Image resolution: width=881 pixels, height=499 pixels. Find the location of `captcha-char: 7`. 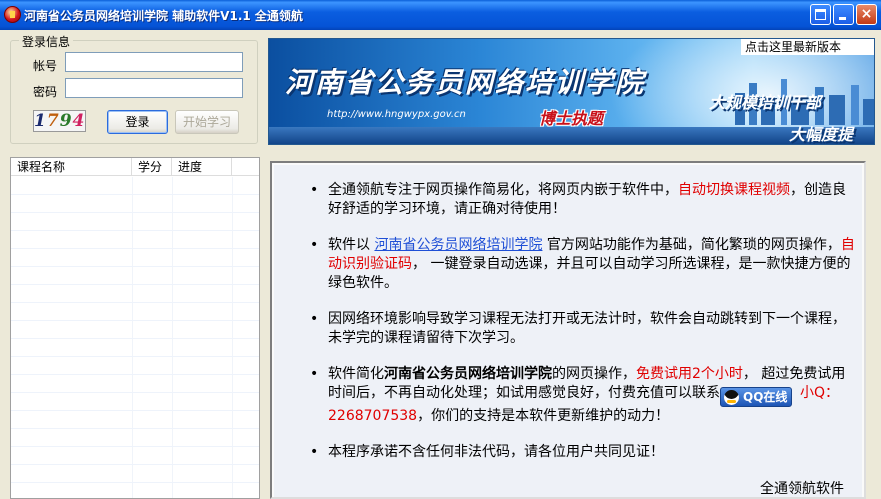

captcha-char: 7 is located at coordinates (53, 121).